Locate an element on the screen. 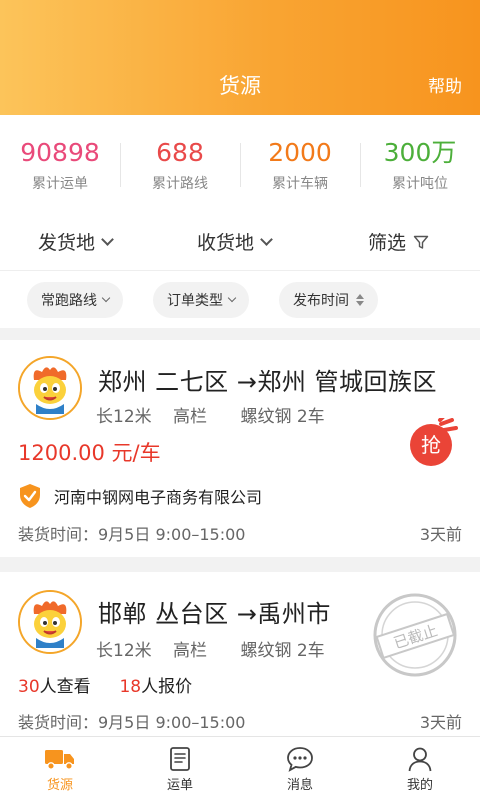 The width and height of the screenshot is (480, 800). quick-filter-chips: 常跑路线 订单类型 发布时间 is located at coordinates (240, 299).